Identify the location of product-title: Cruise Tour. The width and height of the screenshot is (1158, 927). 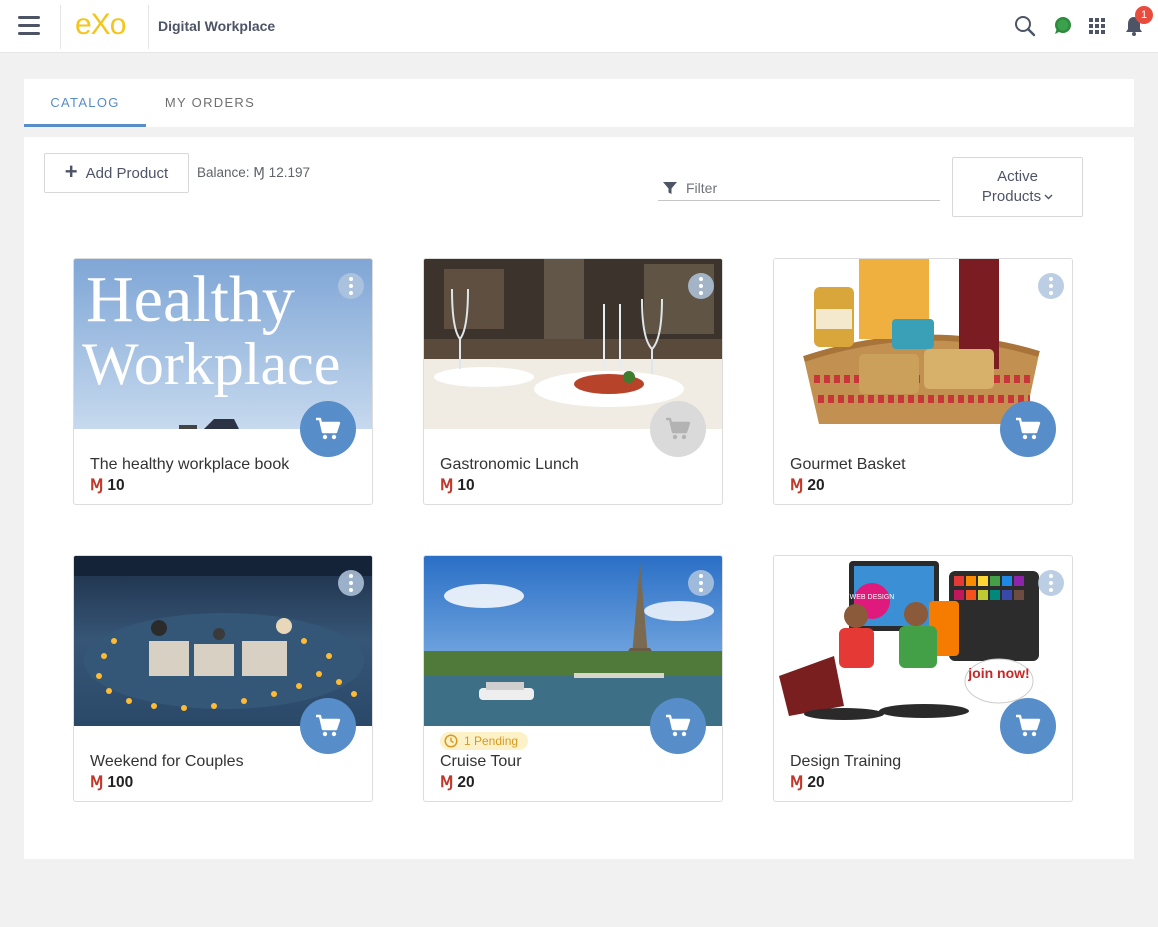
(481, 761).